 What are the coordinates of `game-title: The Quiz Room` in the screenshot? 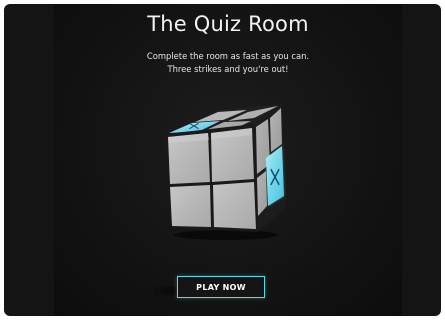 It's located at (228, 24).